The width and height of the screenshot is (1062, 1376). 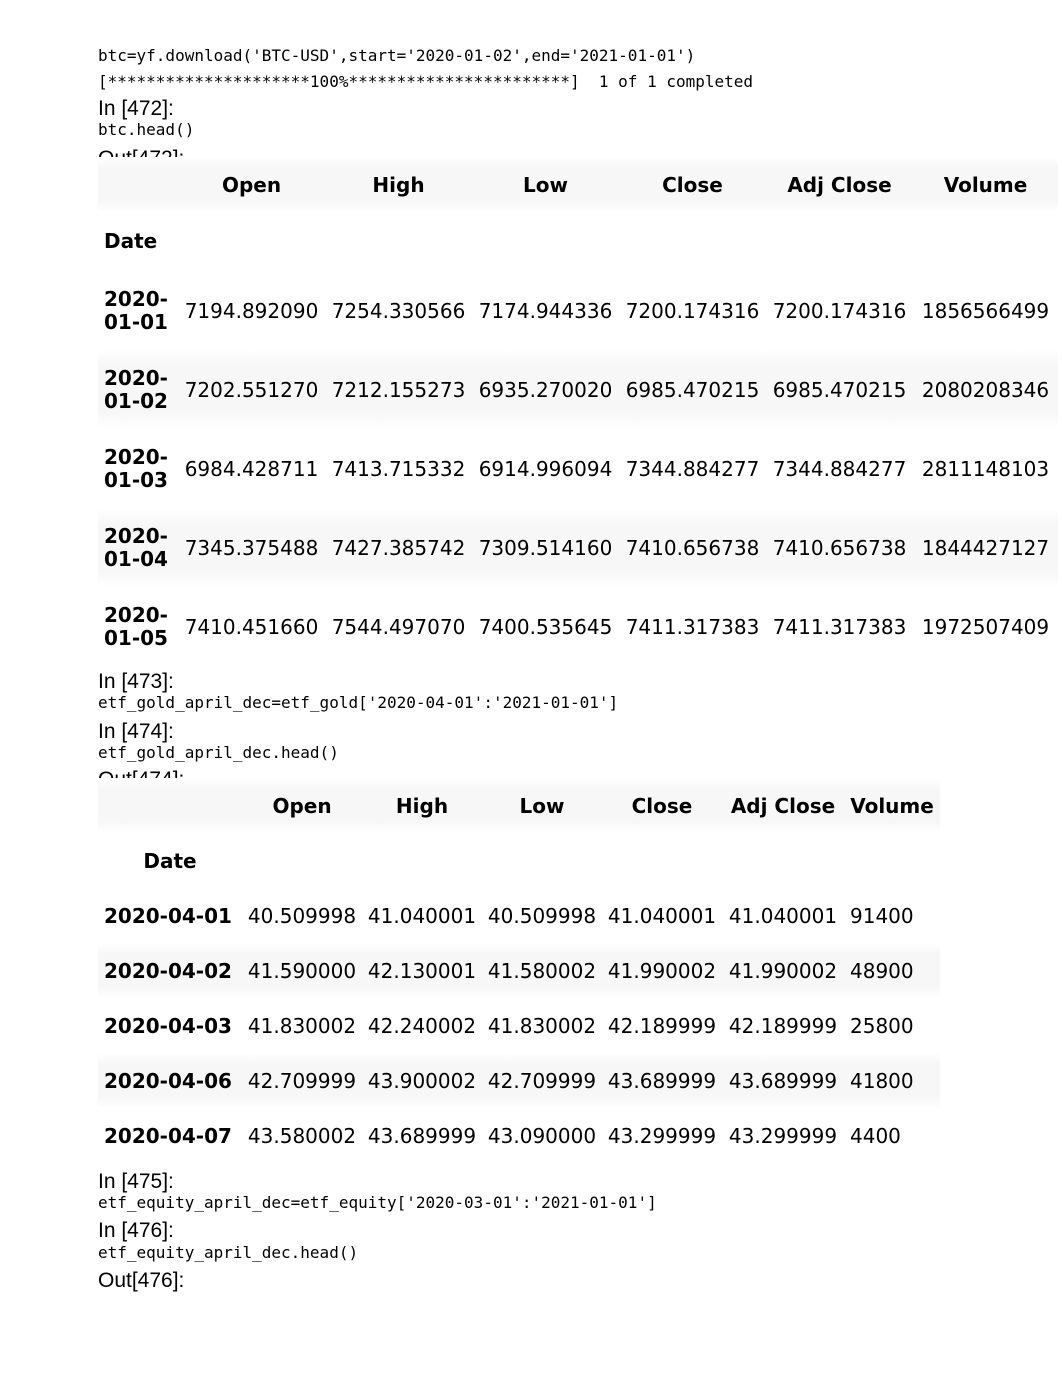 I want to click on cell: 41.990002, so click(x=662, y=970).